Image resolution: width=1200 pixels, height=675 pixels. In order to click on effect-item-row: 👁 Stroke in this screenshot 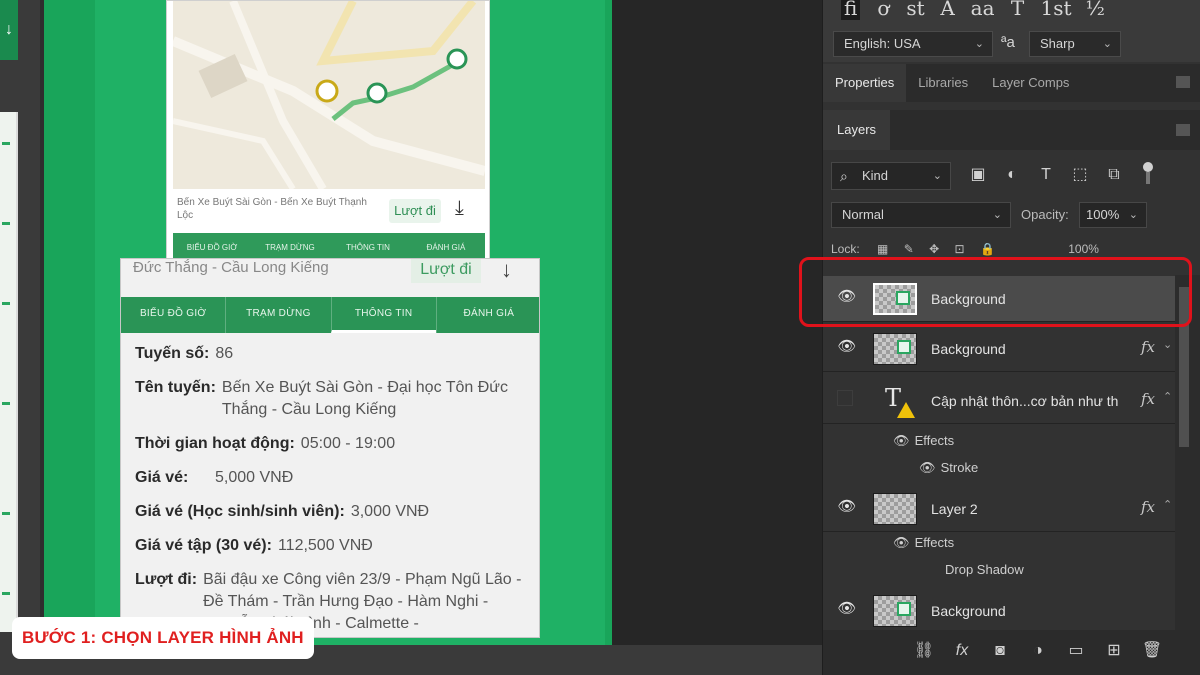, I will do `click(948, 468)`.